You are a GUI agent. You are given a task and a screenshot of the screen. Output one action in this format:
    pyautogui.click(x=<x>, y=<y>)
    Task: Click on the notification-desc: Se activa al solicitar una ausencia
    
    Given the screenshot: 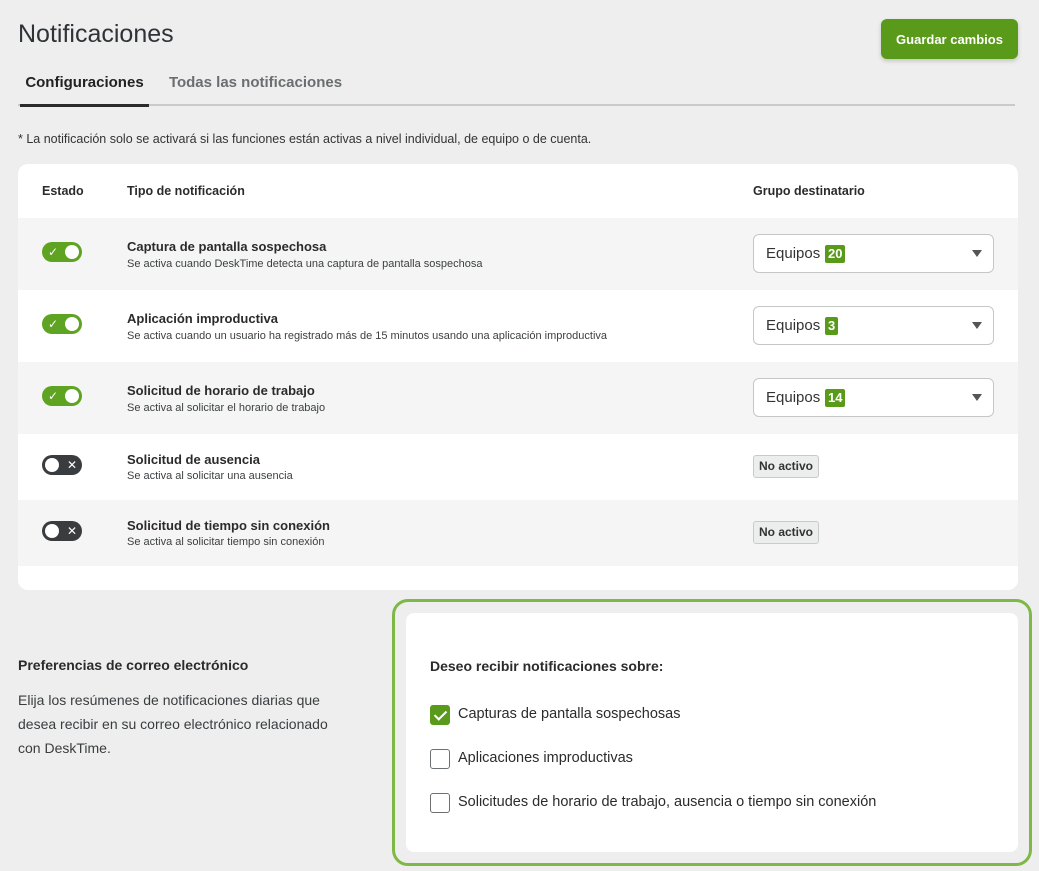 What is the action you would take?
    pyautogui.click(x=210, y=476)
    